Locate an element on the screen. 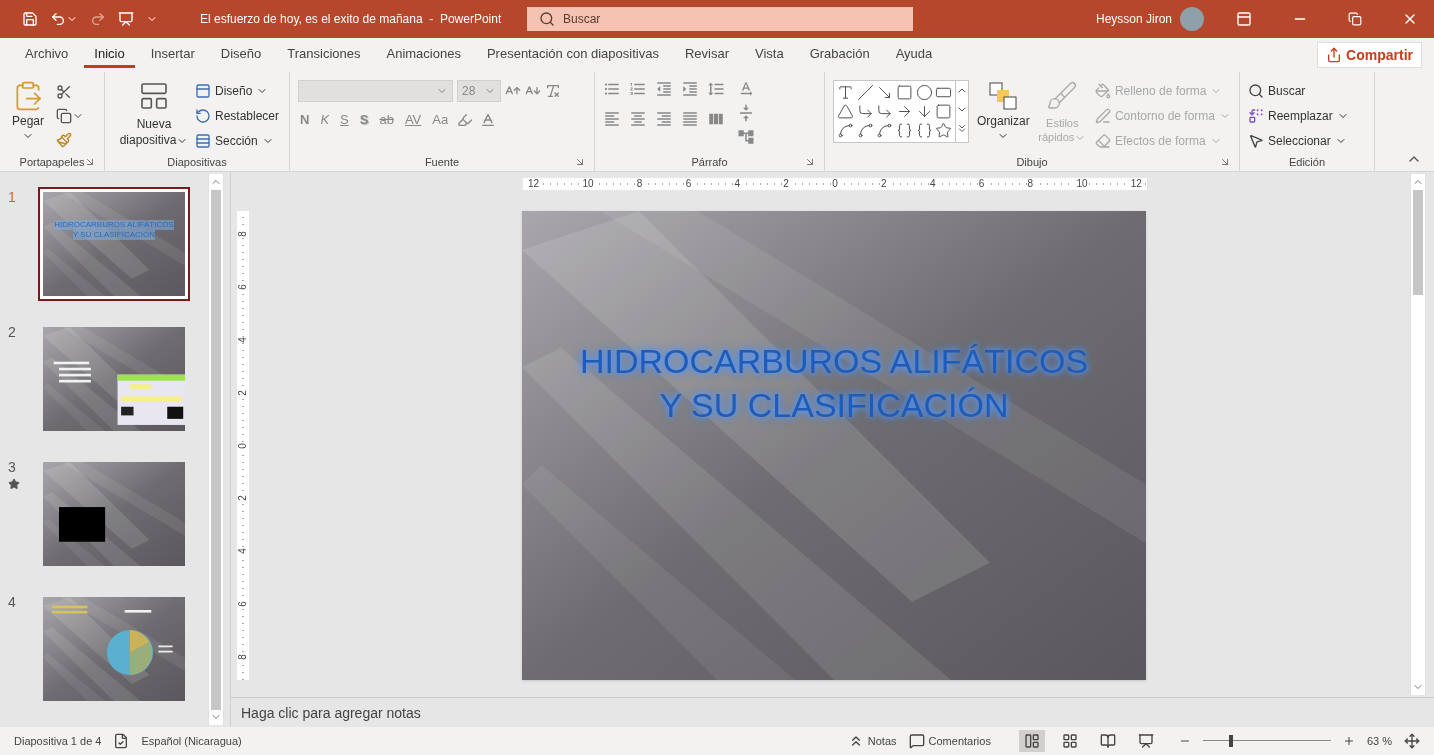 This screenshot has width=1434, height=755. arrange-icon is located at coordinates (1003, 96).